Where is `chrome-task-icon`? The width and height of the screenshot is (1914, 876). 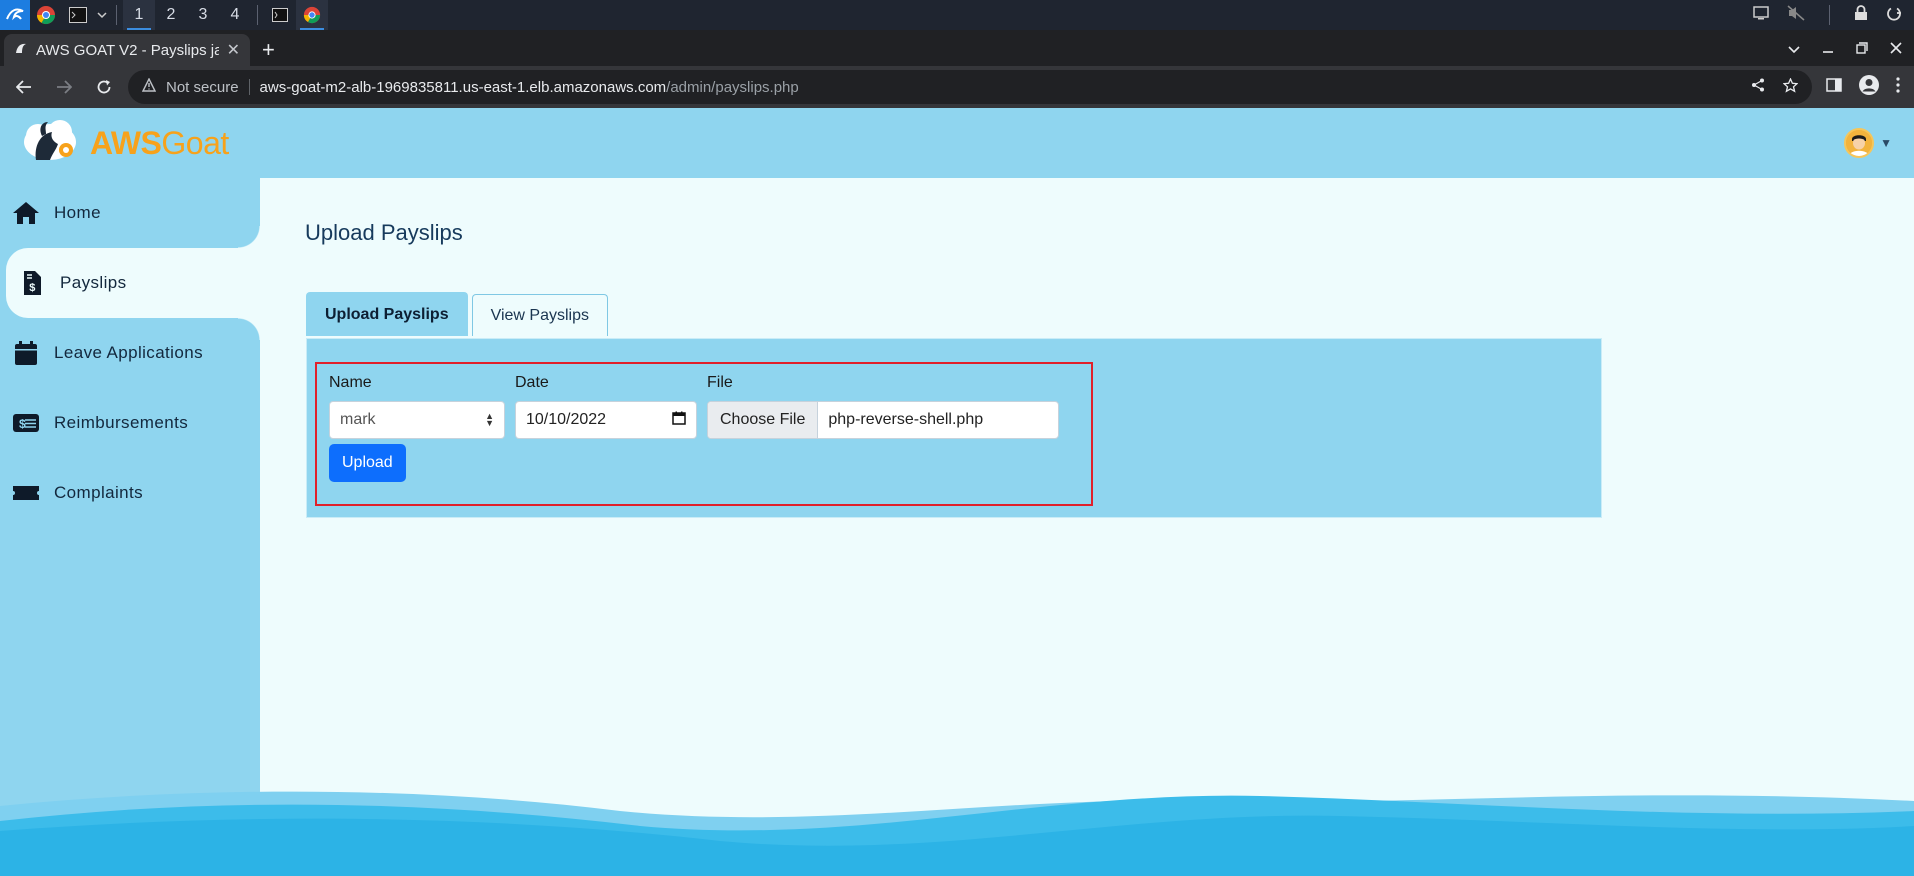 chrome-task-icon is located at coordinates (312, 15).